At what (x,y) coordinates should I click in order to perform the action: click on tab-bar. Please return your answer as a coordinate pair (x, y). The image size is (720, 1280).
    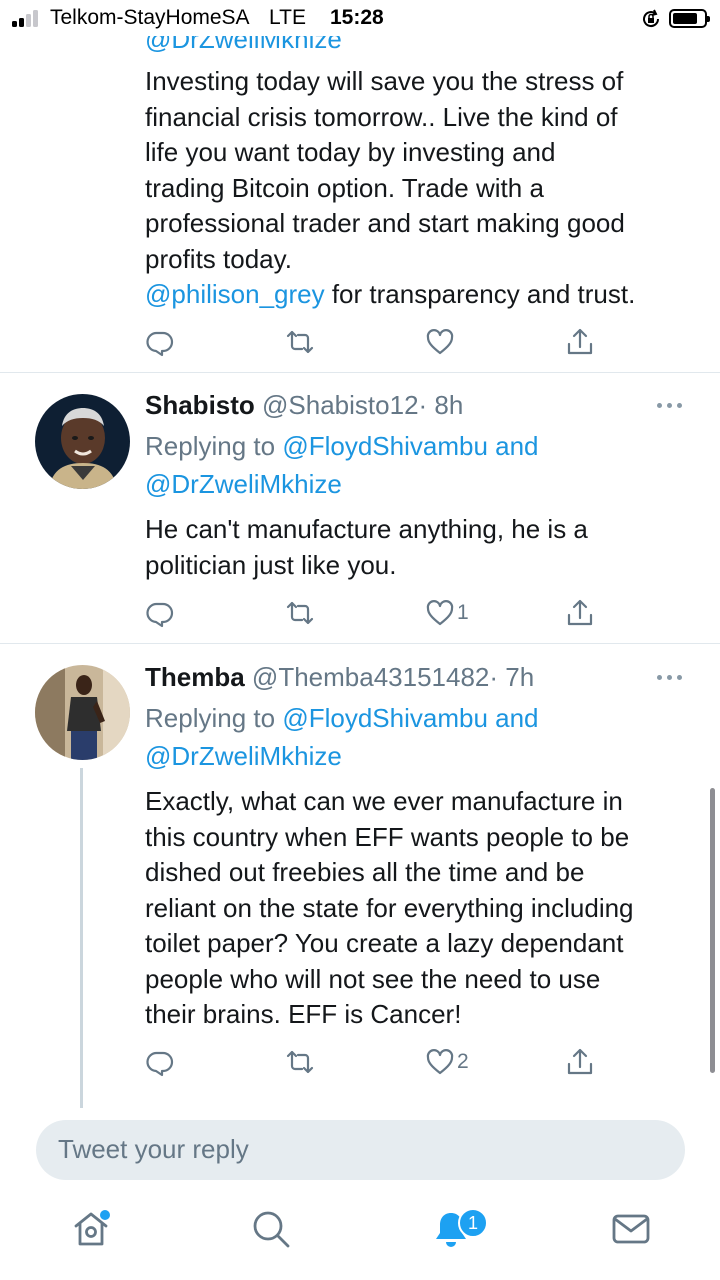
    Looking at the image, I should click on (360, 1235).